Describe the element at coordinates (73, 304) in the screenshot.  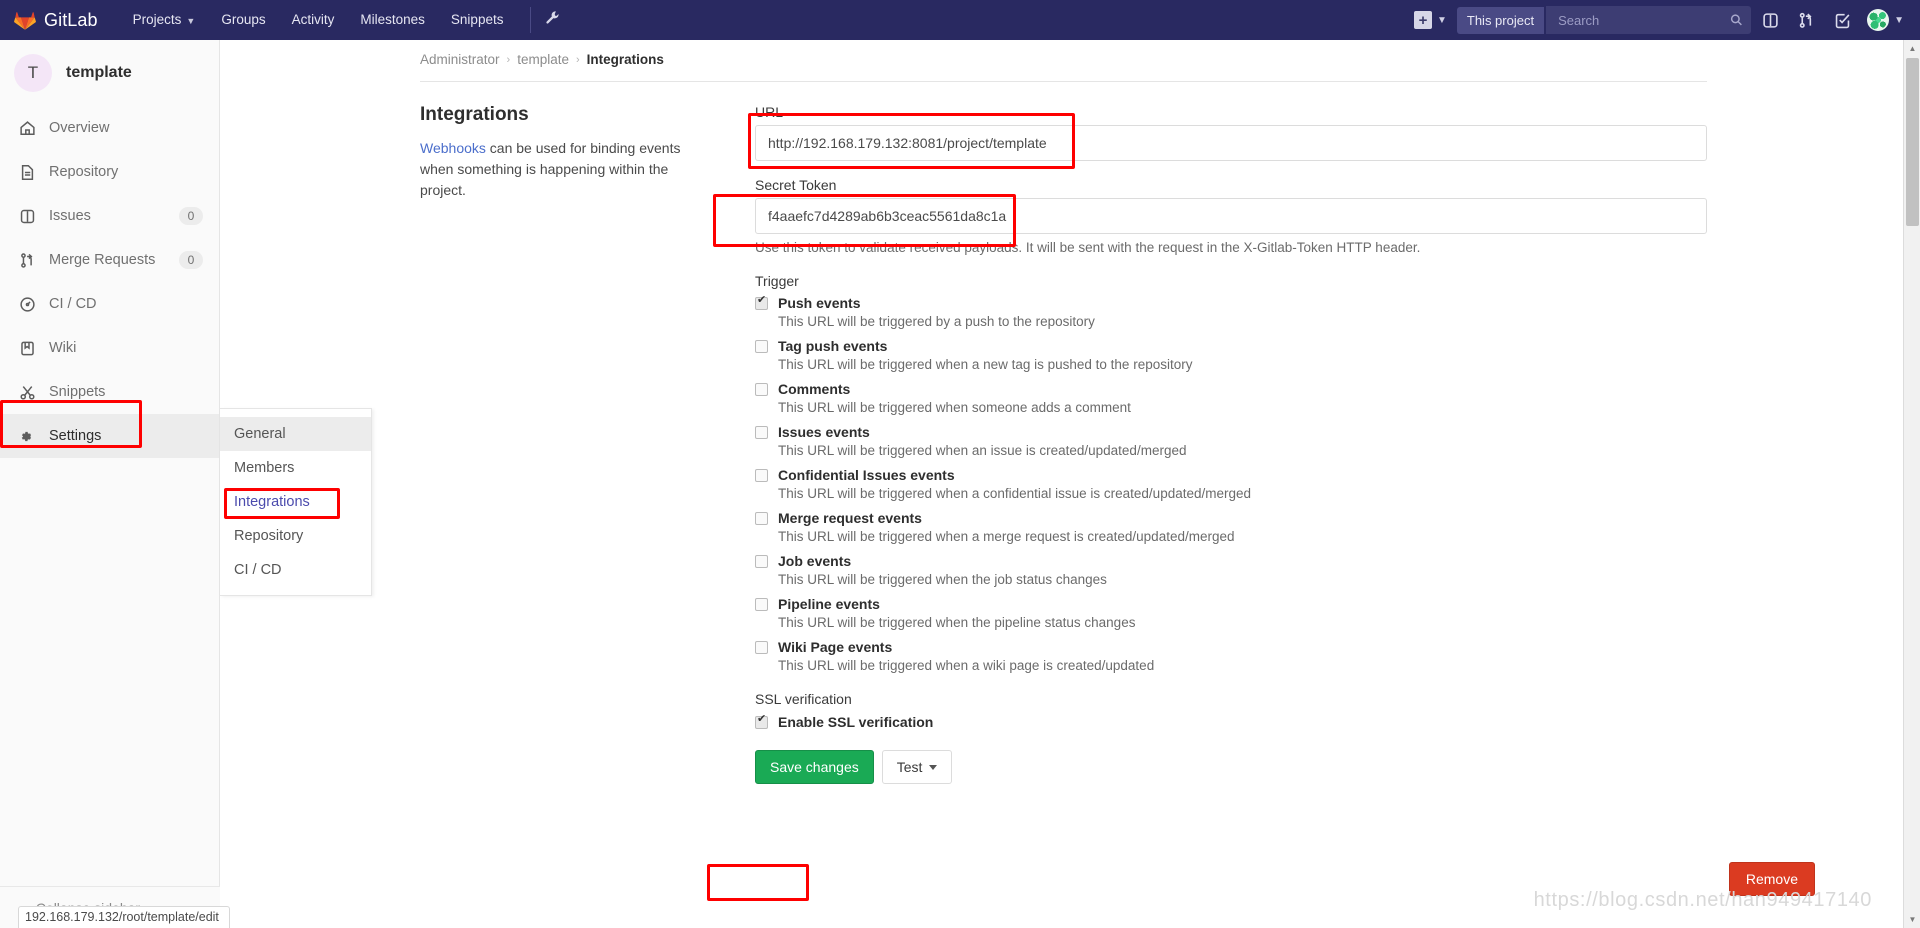
I see `sidebar-item-label: CI / CD` at that location.